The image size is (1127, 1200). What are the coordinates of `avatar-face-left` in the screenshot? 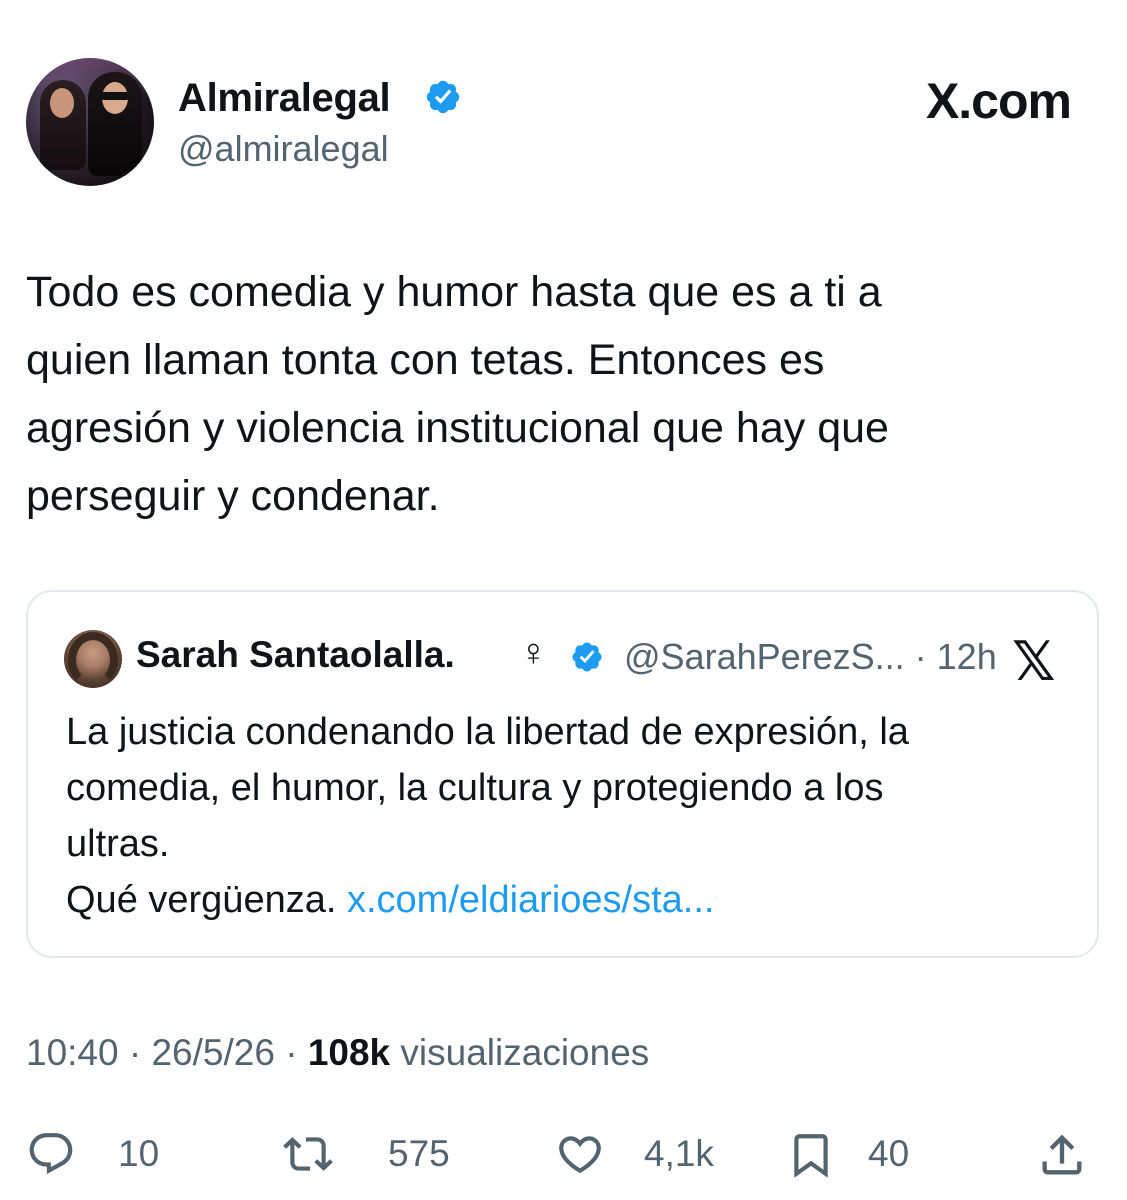 It's located at (62, 103).